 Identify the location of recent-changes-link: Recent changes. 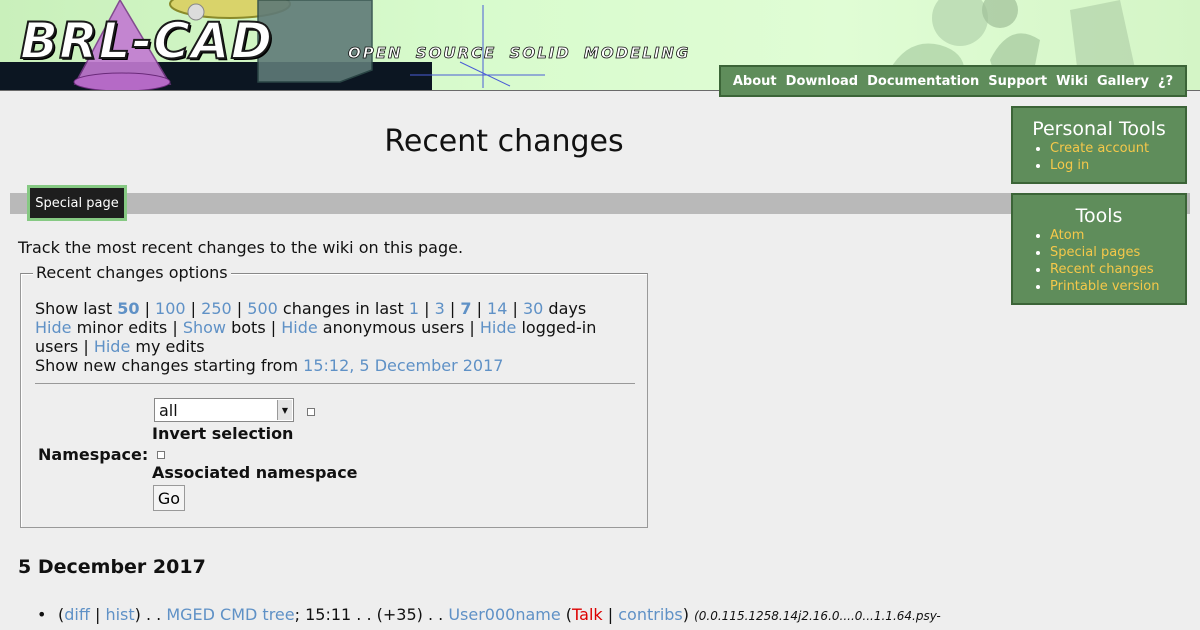
(1102, 269).